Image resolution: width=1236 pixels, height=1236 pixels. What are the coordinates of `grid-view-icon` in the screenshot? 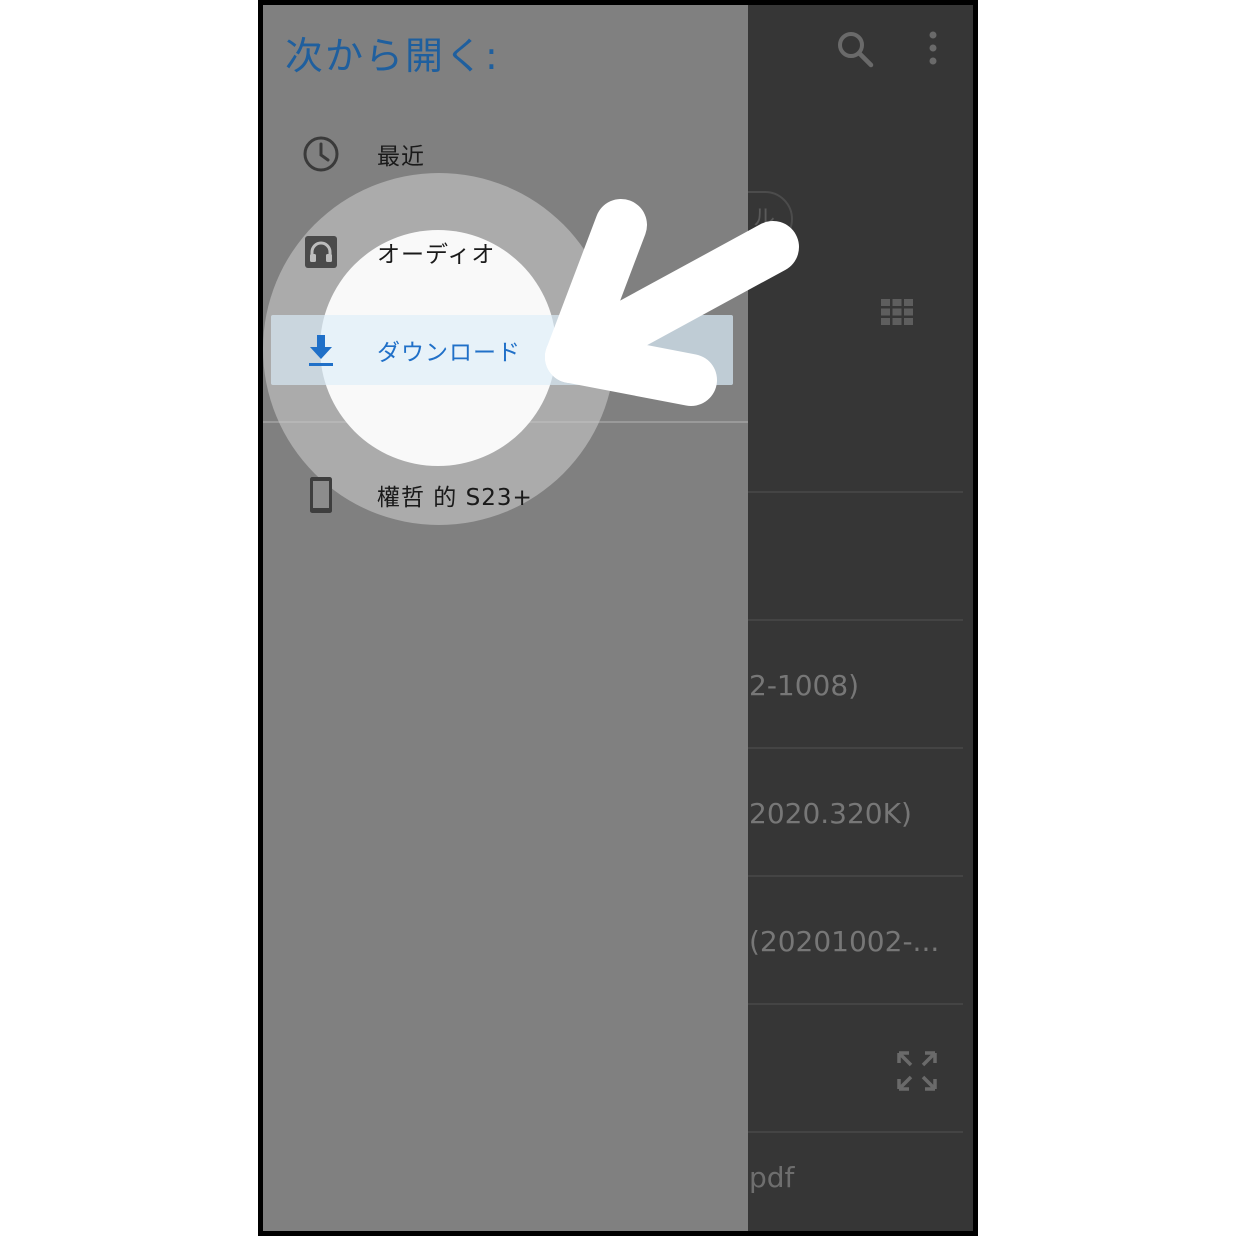 It's located at (897, 312).